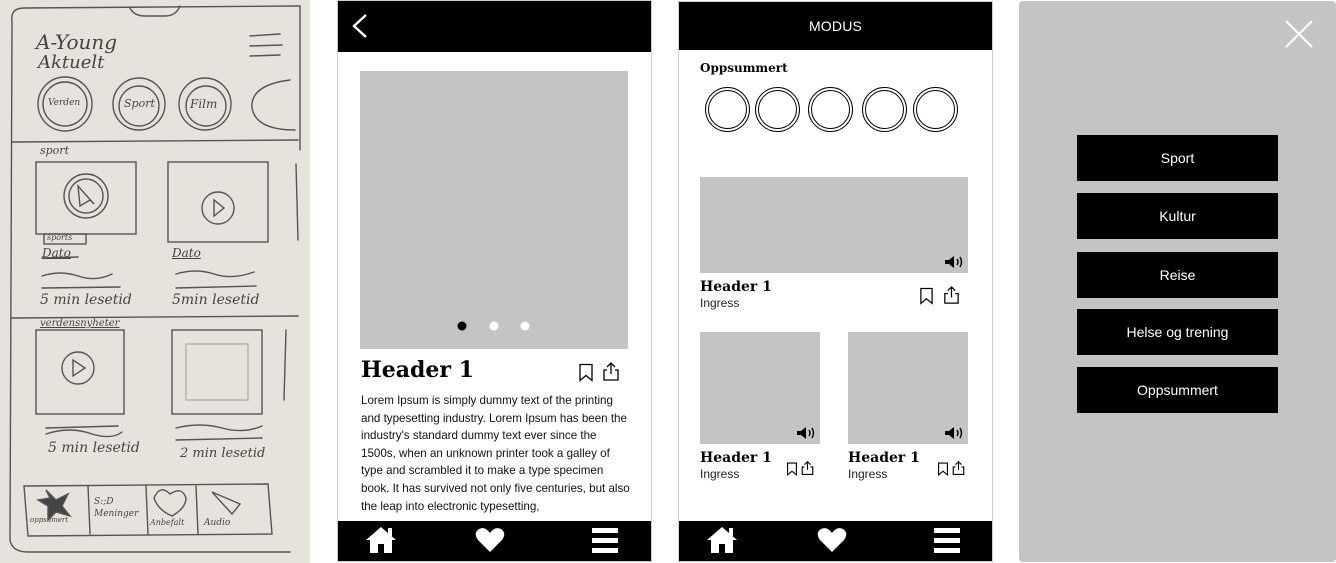 Image resolution: width=1336 pixels, height=563 pixels. I want to click on feed-title: MODUS, so click(835, 26).